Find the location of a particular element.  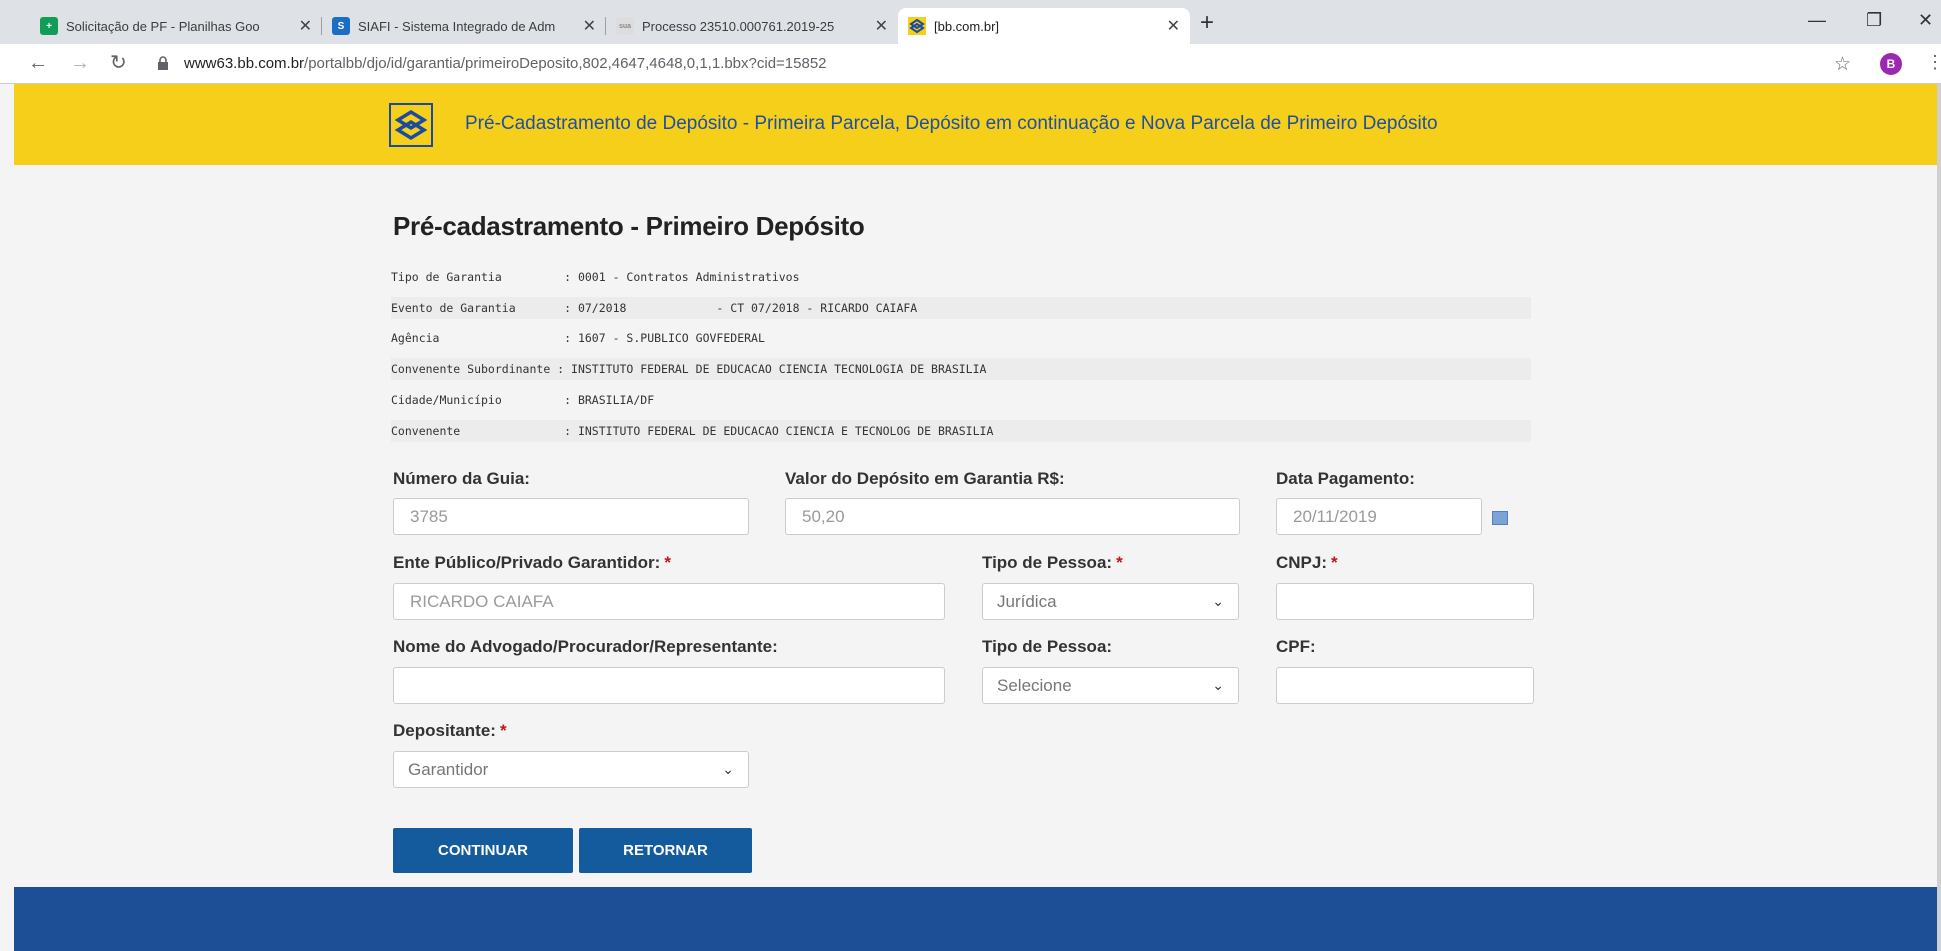

cnpj-field is located at coordinates (1405, 601).